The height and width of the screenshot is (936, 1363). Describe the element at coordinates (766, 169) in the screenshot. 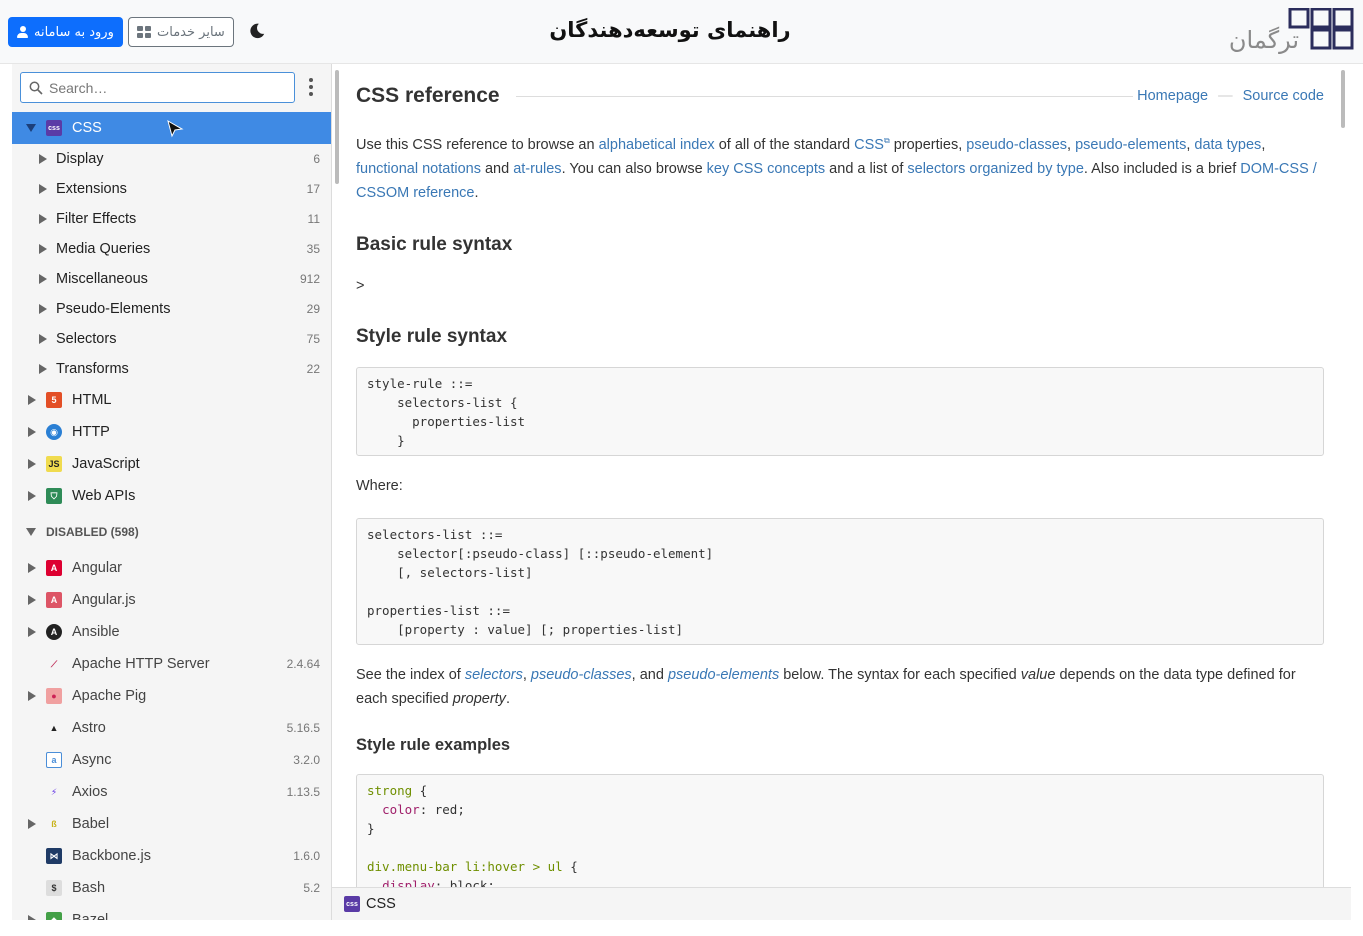

I see `key-css-concepts-link: key CSS concepts` at that location.